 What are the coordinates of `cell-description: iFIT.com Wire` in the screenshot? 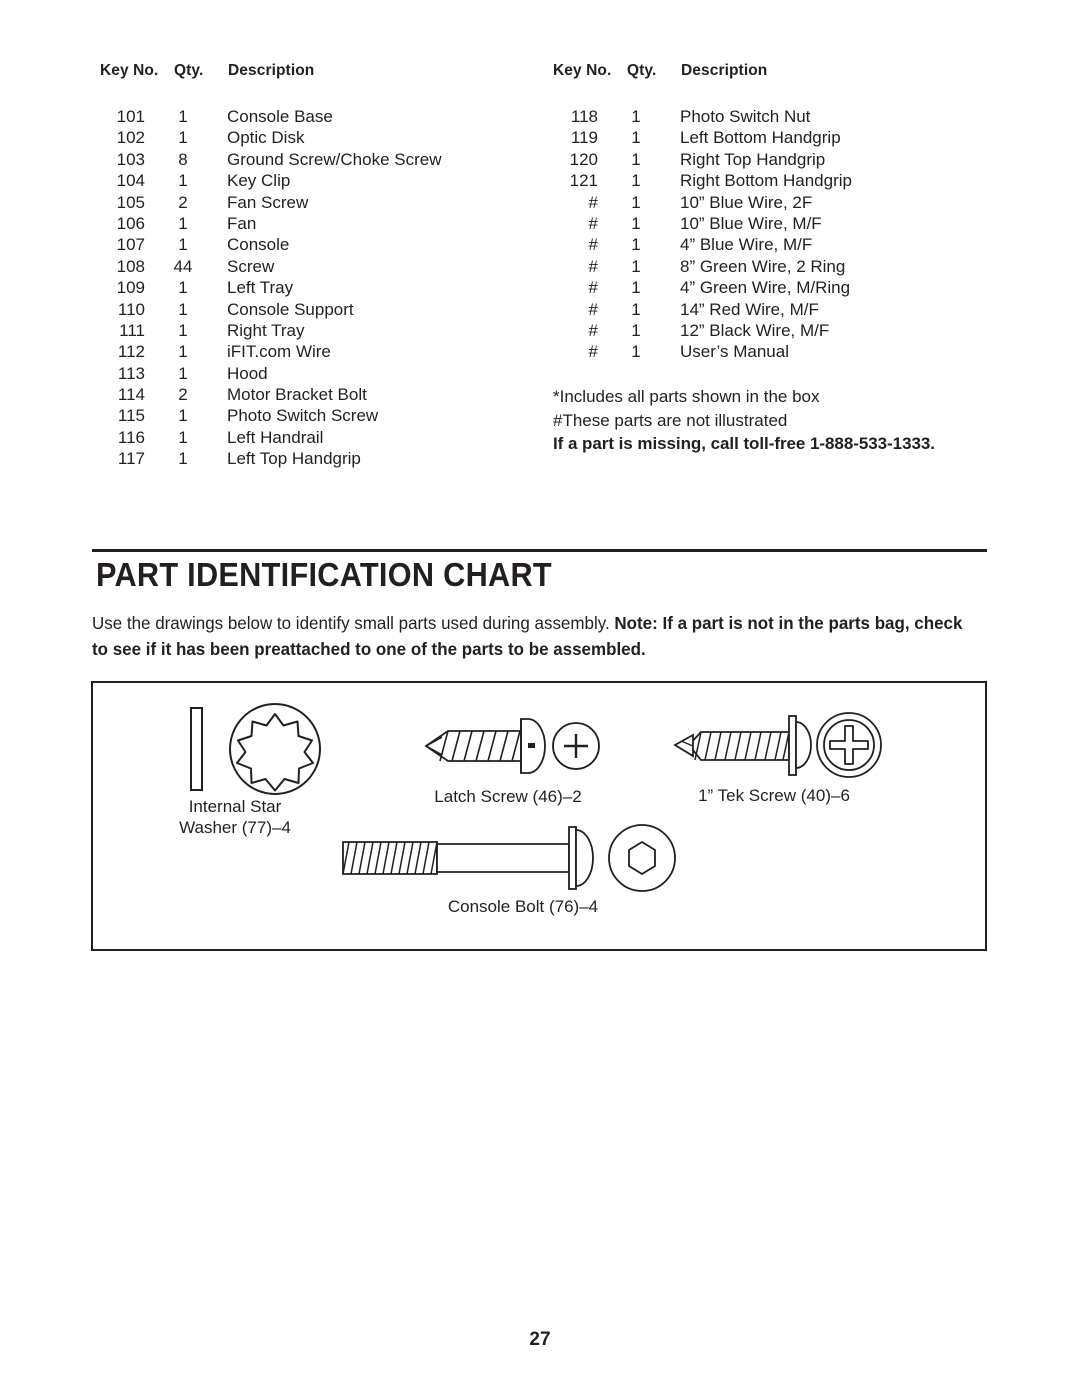 It's located at (279, 352).